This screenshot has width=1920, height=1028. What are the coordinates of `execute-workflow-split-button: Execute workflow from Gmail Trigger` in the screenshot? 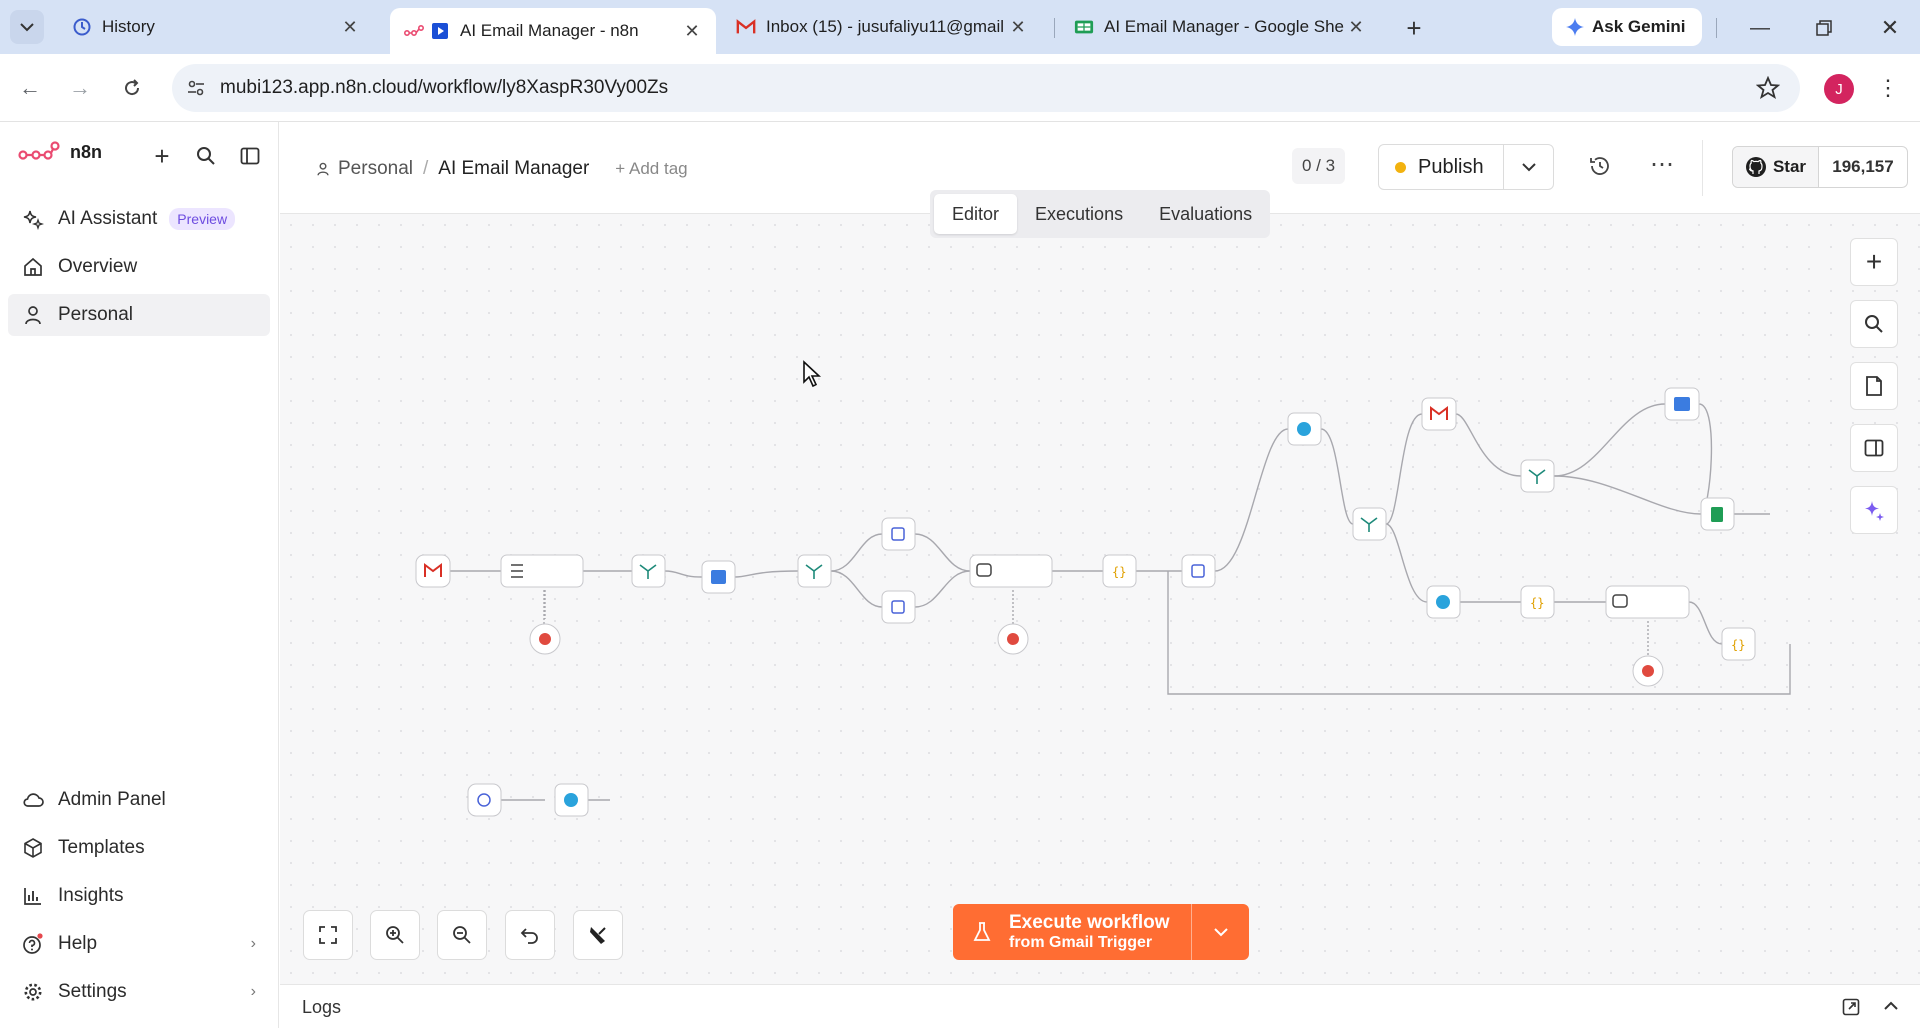 It's located at (1101, 932).